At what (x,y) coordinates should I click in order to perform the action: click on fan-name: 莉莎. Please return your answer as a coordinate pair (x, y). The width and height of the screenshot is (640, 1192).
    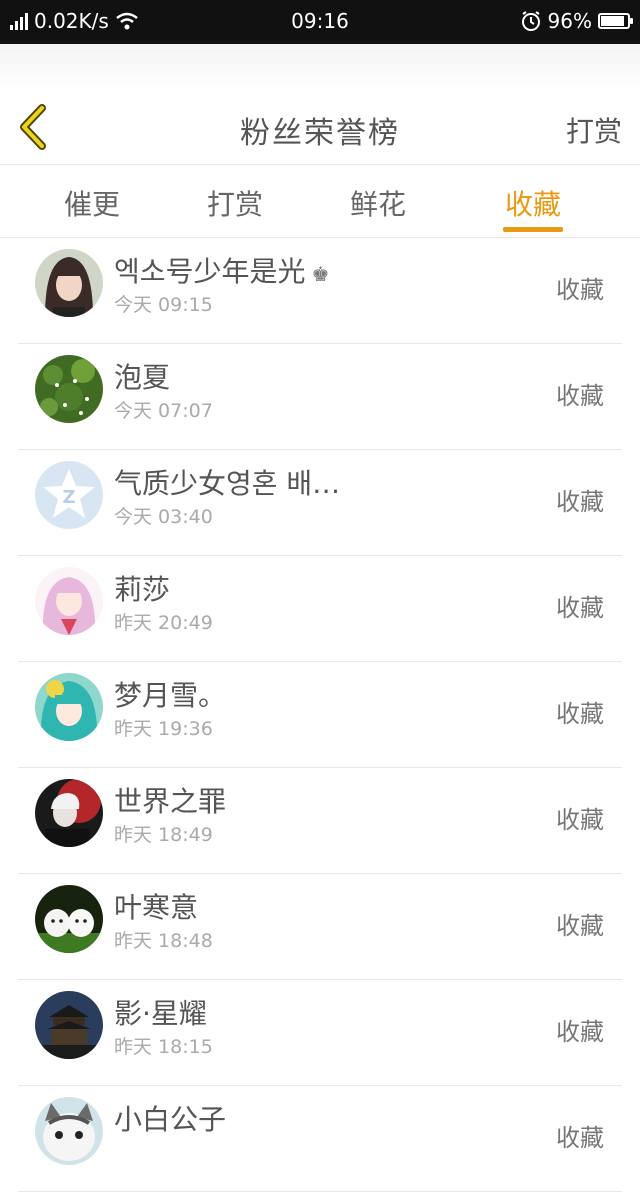
    Looking at the image, I should click on (142, 589).